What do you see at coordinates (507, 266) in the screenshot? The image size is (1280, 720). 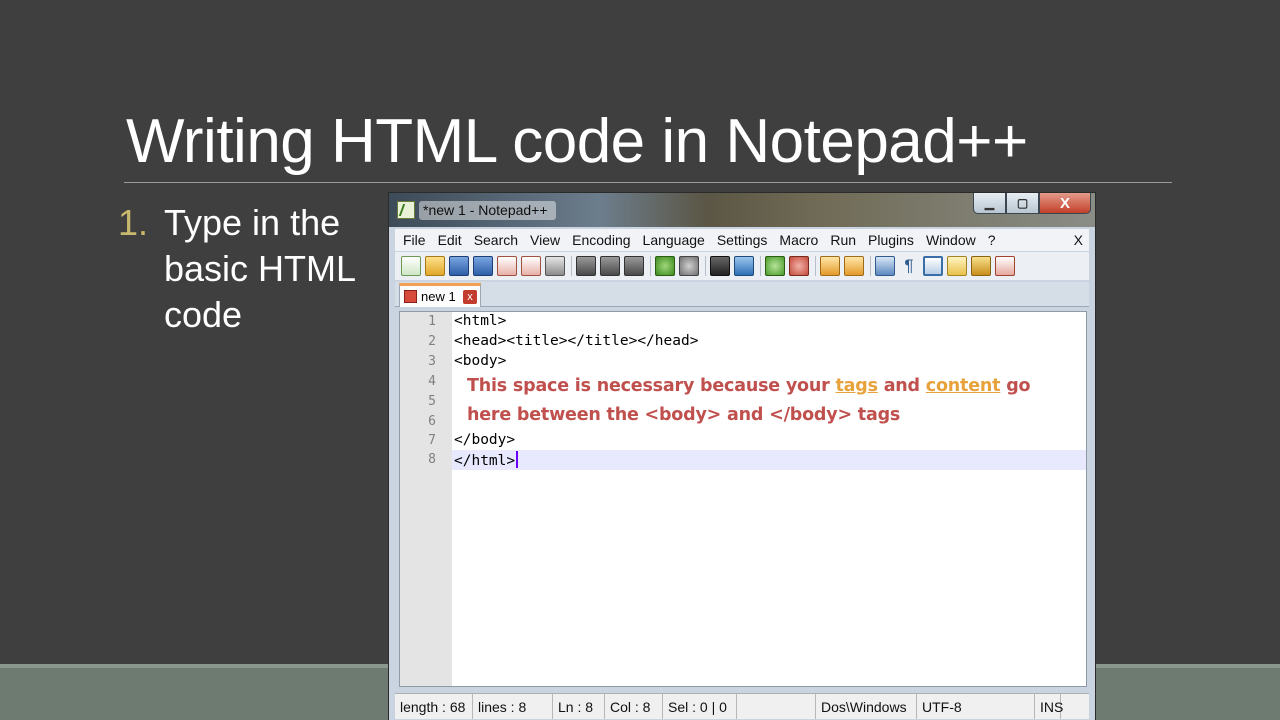 I see `close-file-icon` at bounding box center [507, 266].